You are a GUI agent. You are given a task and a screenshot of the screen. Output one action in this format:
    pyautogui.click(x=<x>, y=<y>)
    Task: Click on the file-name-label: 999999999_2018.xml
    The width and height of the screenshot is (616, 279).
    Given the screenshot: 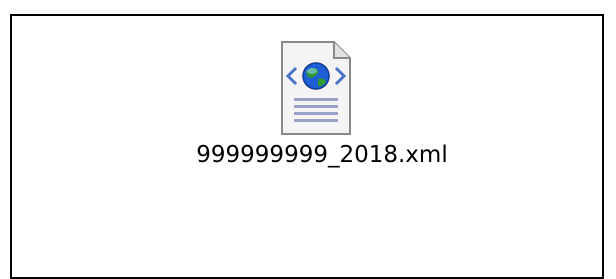 What is the action you would take?
    pyautogui.click(x=322, y=155)
    